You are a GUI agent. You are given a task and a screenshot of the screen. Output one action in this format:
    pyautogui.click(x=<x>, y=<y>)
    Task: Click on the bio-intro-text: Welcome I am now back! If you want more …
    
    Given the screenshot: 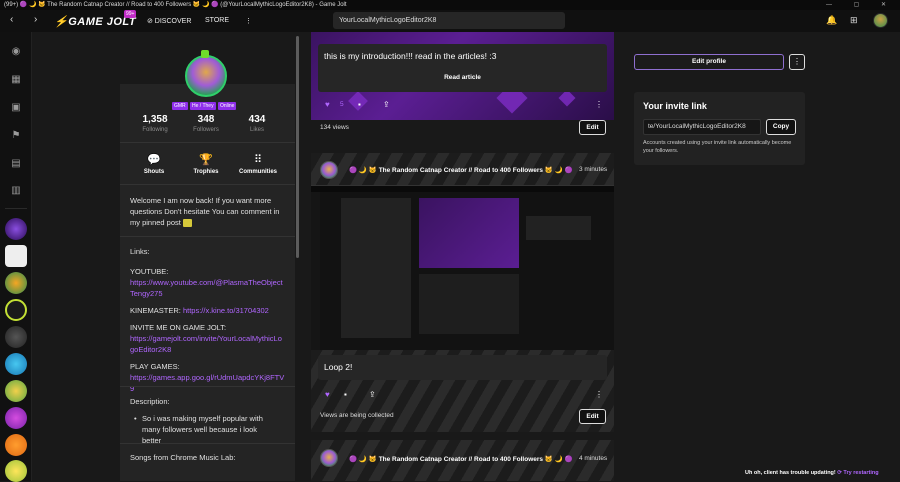 What is the action you would take?
    pyautogui.click(x=205, y=211)
    